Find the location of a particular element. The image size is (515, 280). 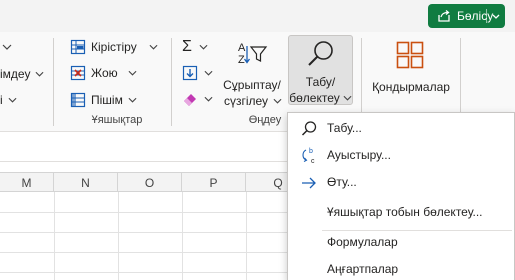

share-icon is located at coordinates (444, 15).